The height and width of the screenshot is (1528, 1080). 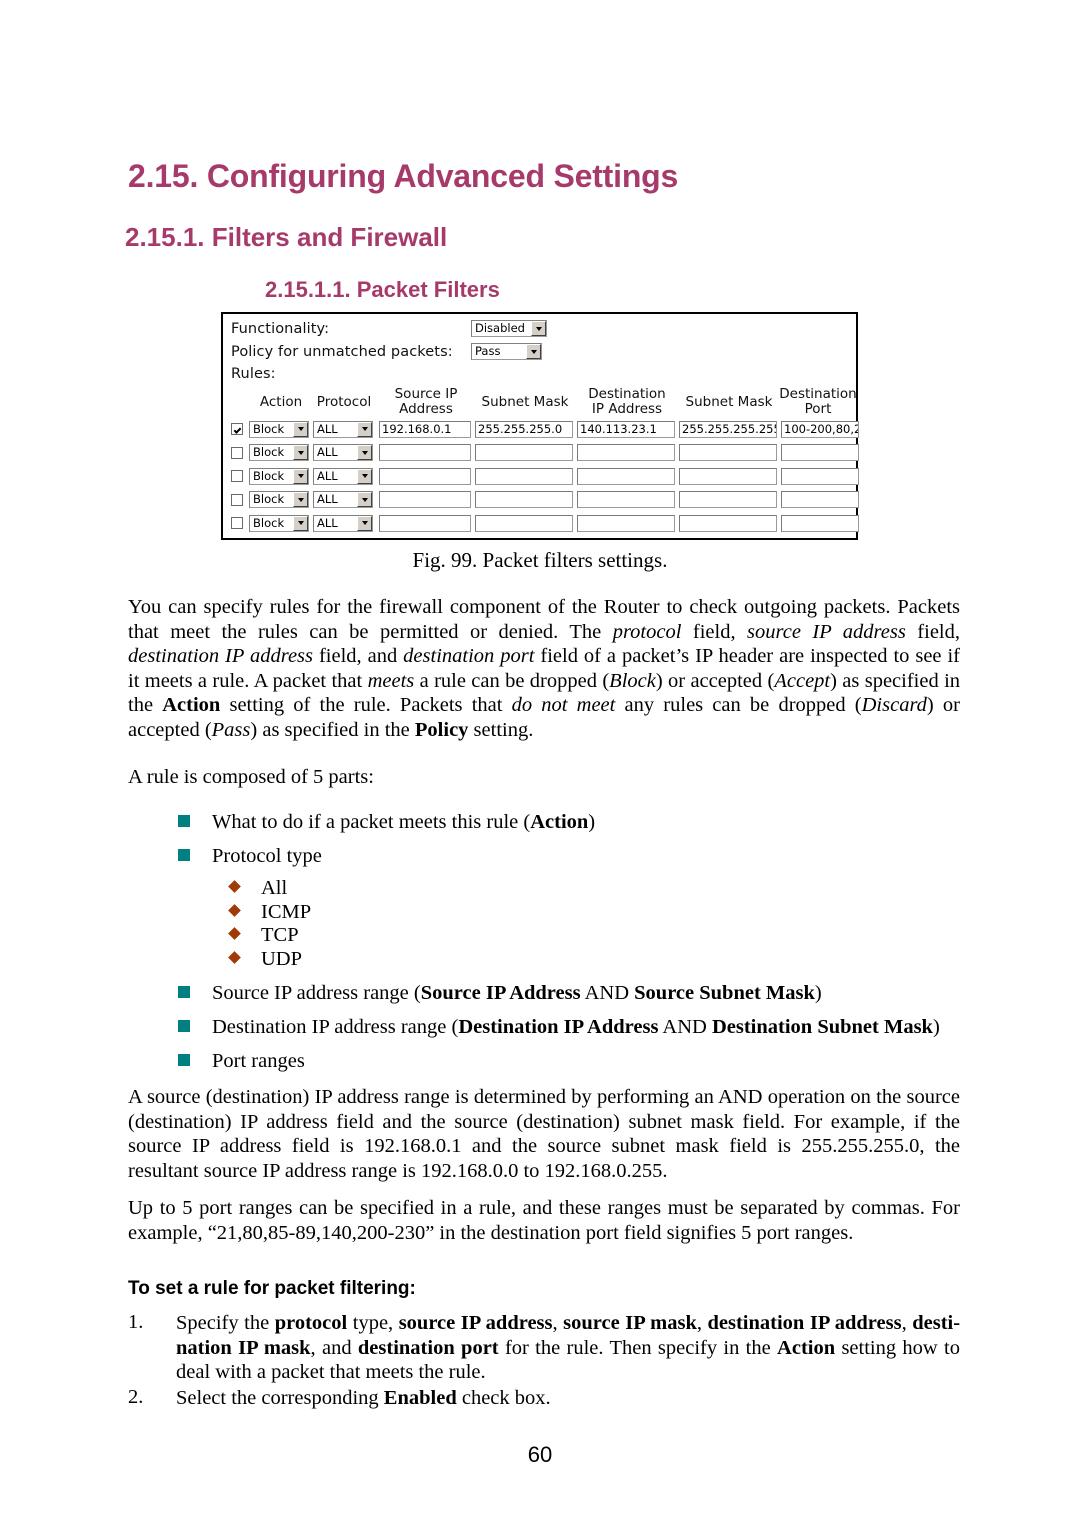 What do you see at coordinates (403, 176) in the screenshot?
I see `page-title-heading-1: 2.15. Configuring Advanced Settings` at bounding box center [403, 176].